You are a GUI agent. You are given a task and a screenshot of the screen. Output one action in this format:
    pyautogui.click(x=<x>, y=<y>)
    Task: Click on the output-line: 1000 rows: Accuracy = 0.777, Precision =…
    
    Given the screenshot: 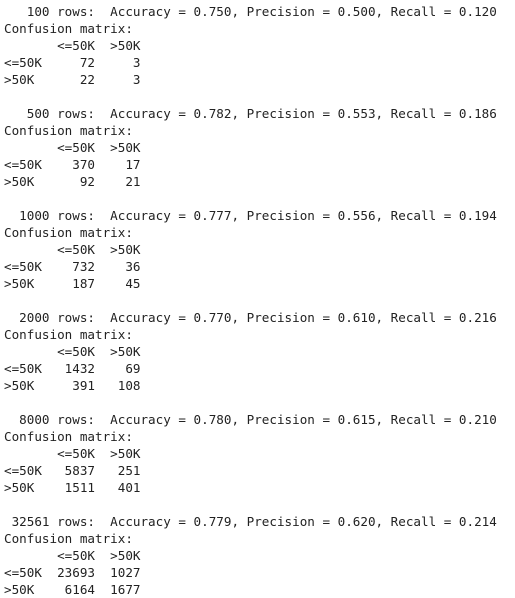 What is the action you would take?
    pyautogui.click(x=250, y=215)
    